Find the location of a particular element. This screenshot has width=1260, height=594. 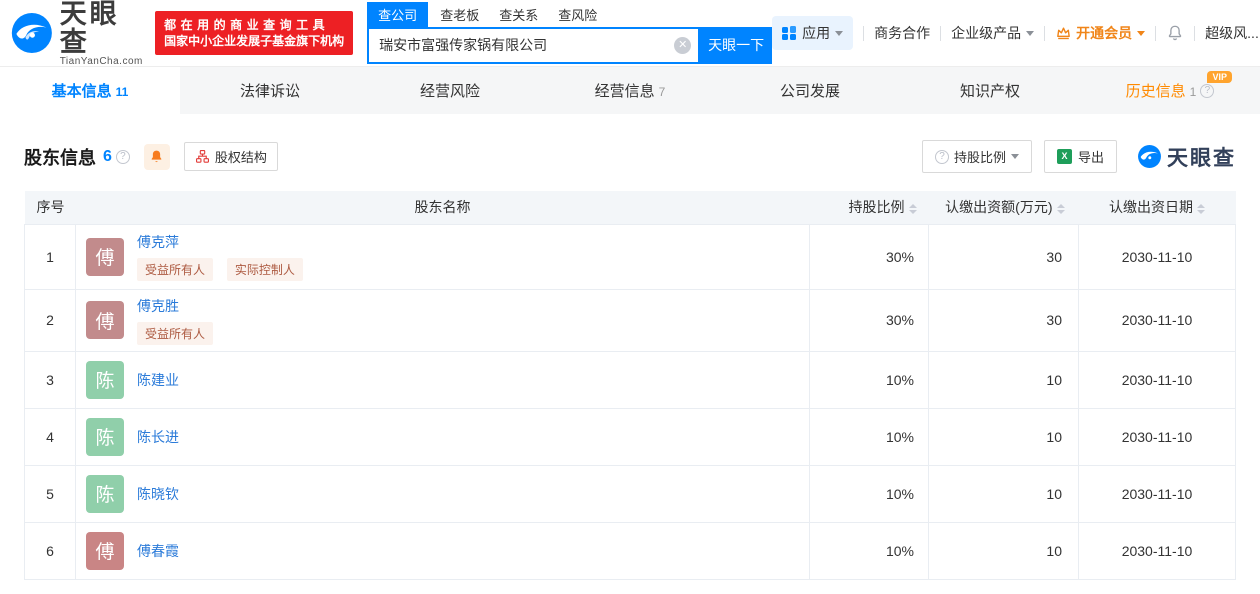

search-tab-company: 查公司 is located at coordinates (398, 14).